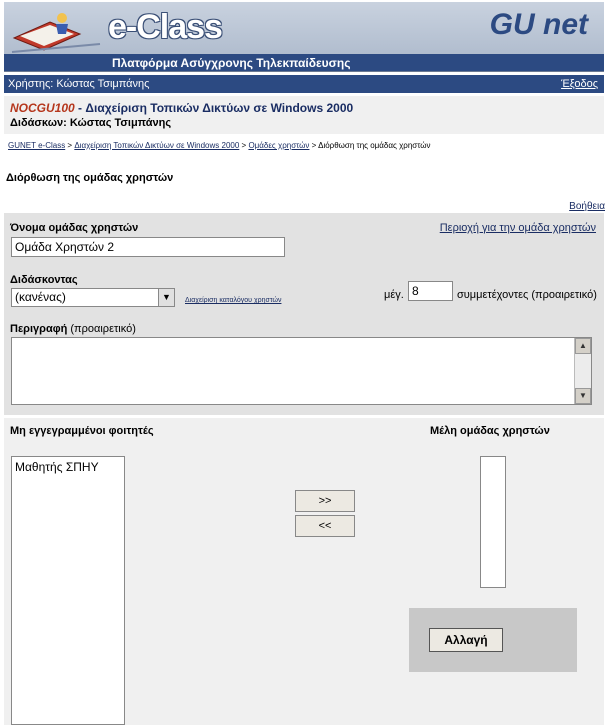  Describe the element at coordinates (394, 295) in the screenshot. I see `max-members-label: μέγ.` at that location.